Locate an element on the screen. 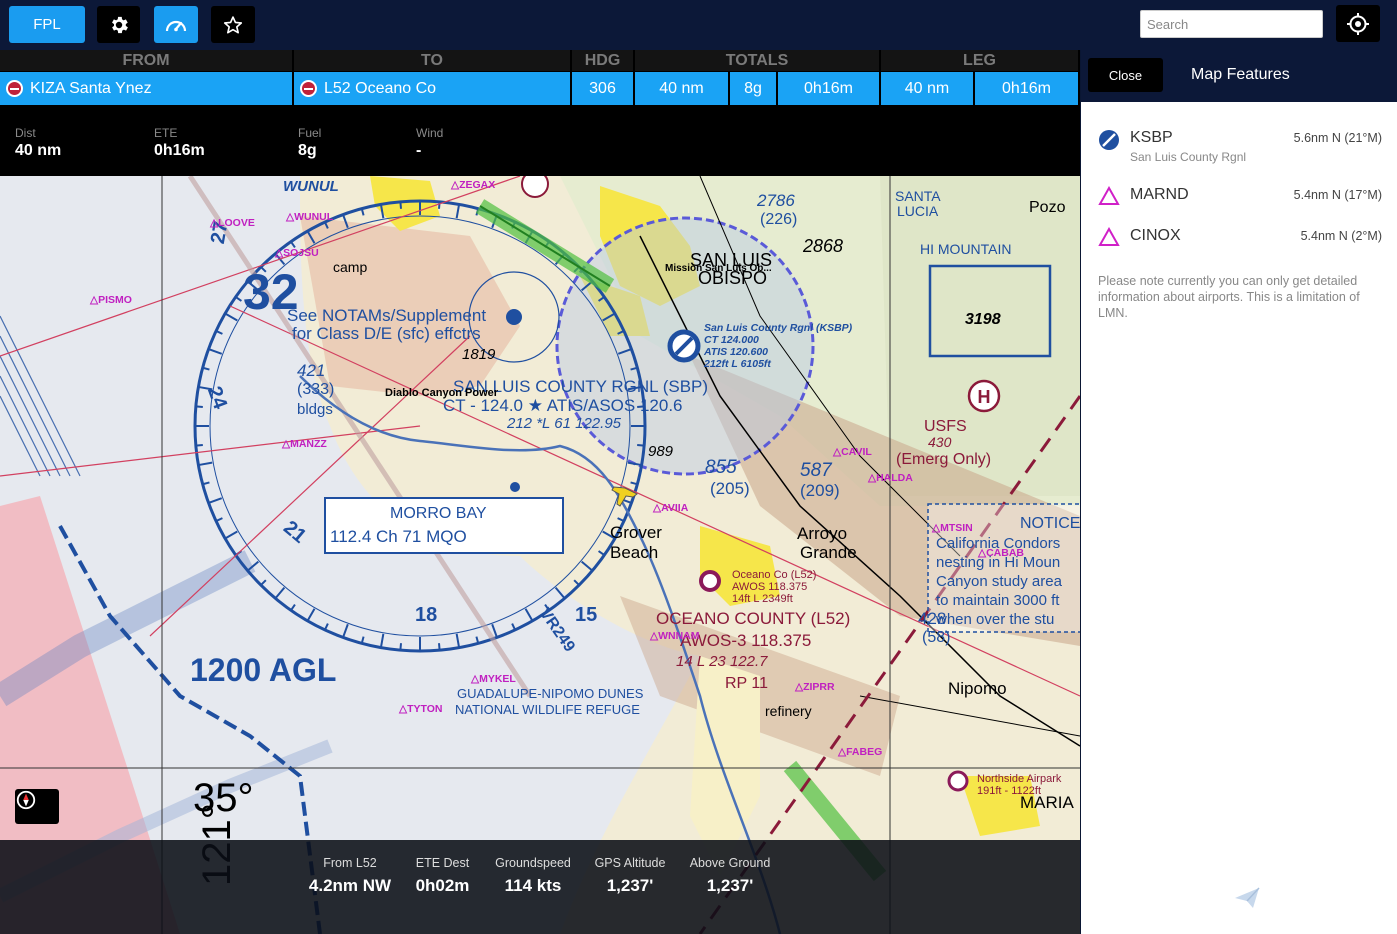  feature-name: KSBP is located at coordinates (1151, 137).